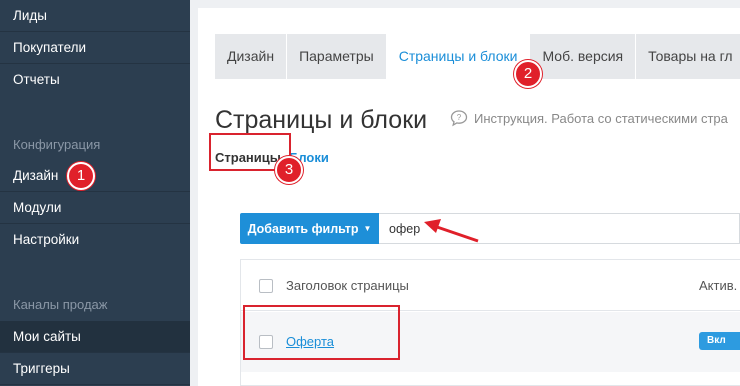 The width and height of the screenshot is (740, 386). What do you see at coordinates (601, 118) in the screenshot?
I see `help-text: Инструкция. Работа со статическими стра` at bounding box center [601, 118].